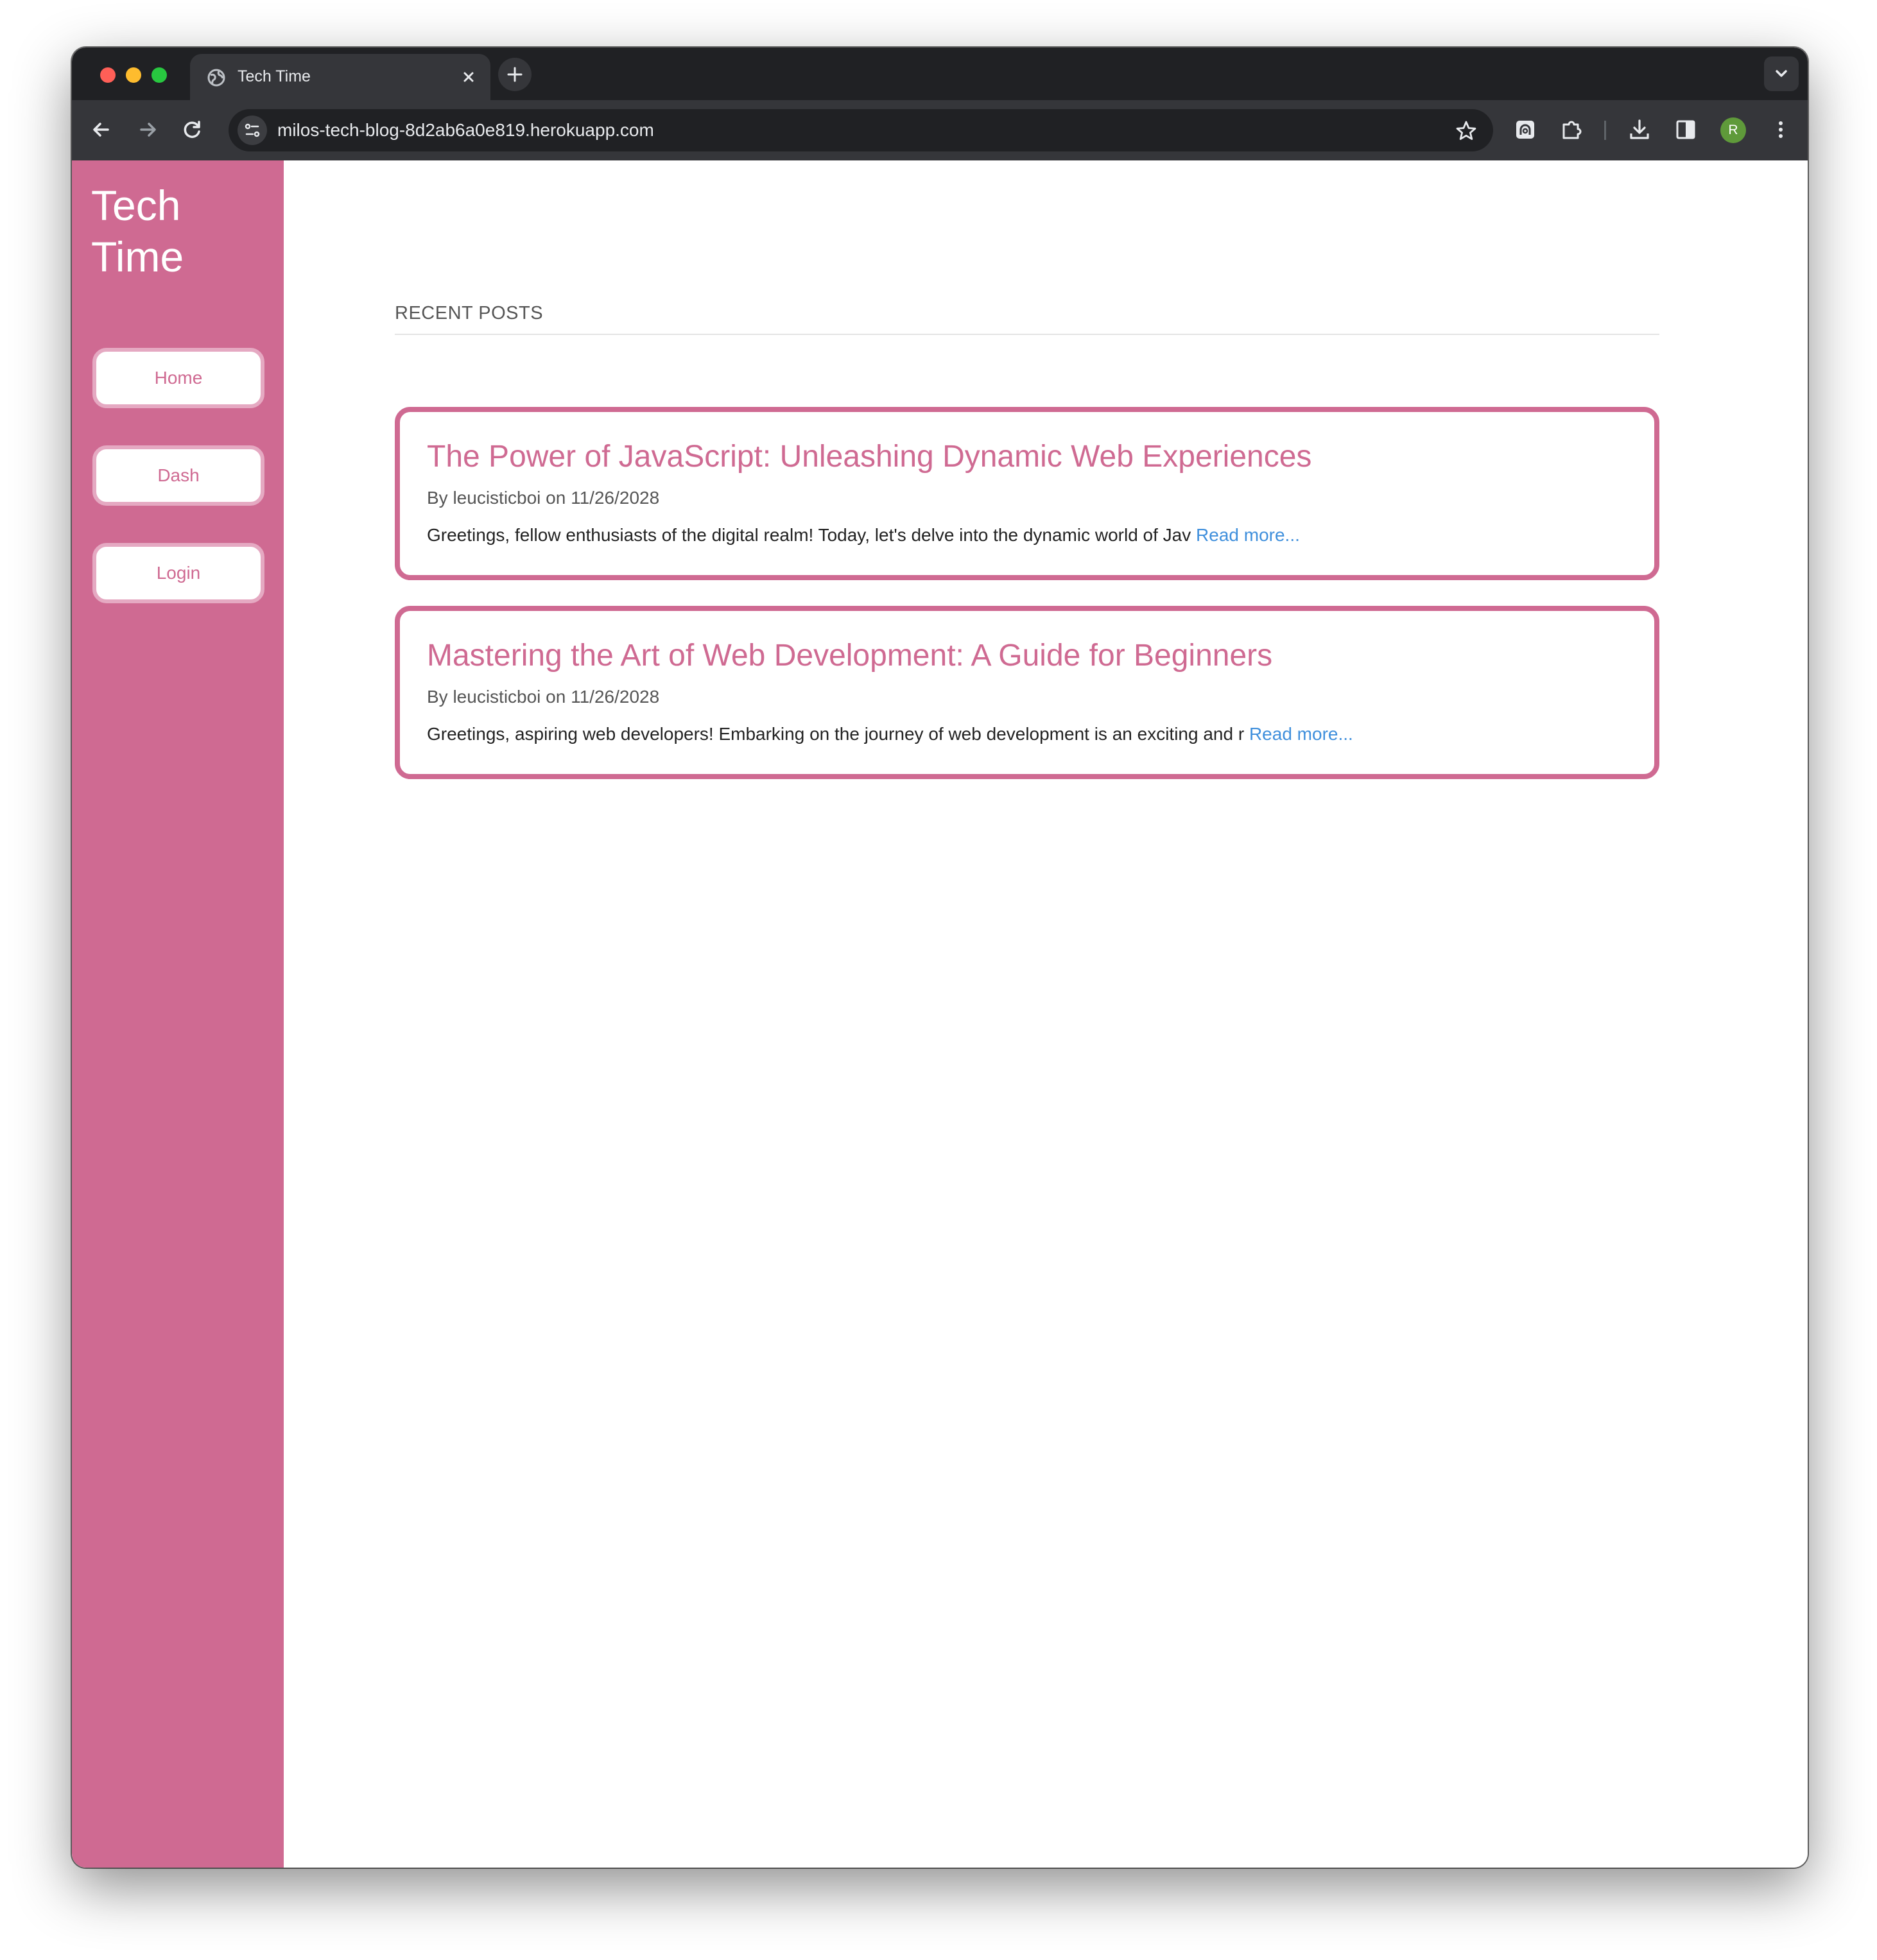  I want to click on arrow-left-icon, so click(101, 130).